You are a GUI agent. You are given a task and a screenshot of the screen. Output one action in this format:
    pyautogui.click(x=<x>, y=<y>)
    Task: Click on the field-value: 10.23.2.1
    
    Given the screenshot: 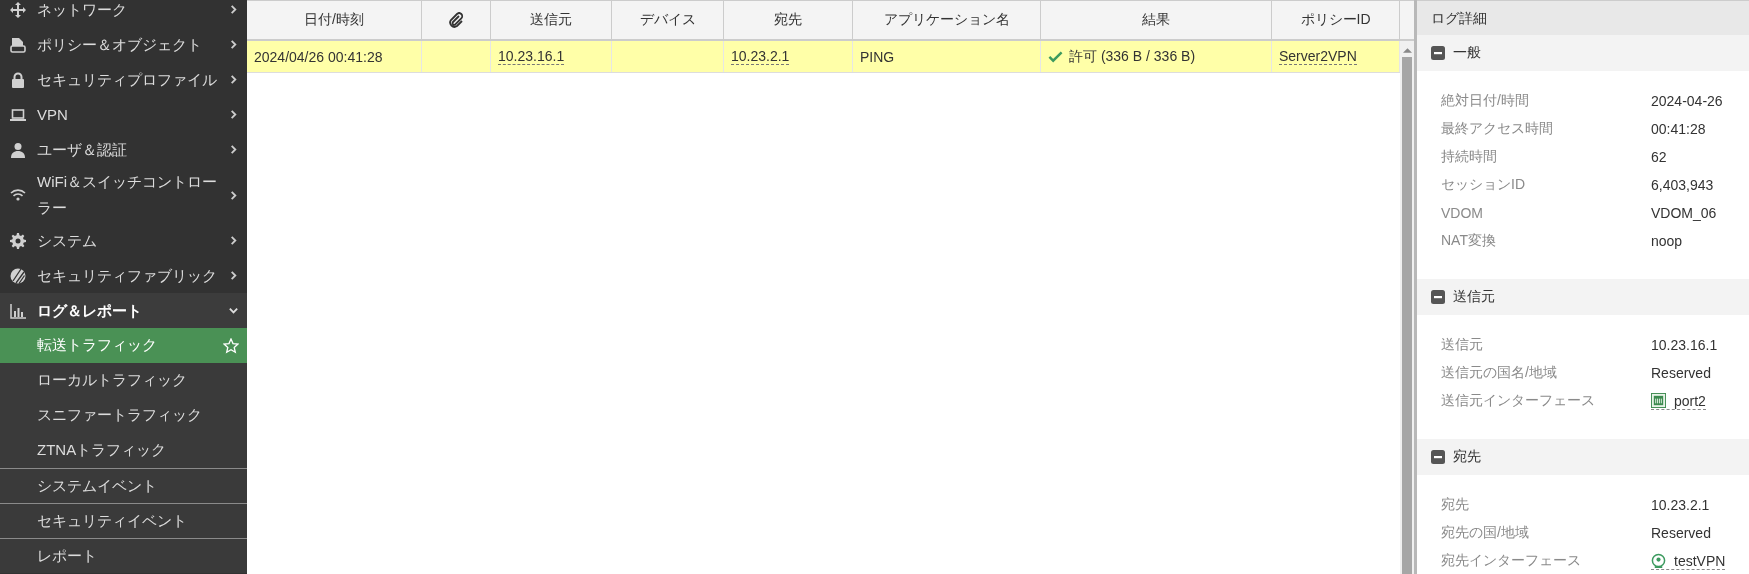 What is the action you would take?
    pyautogui.click(x=1680, y=505)
    